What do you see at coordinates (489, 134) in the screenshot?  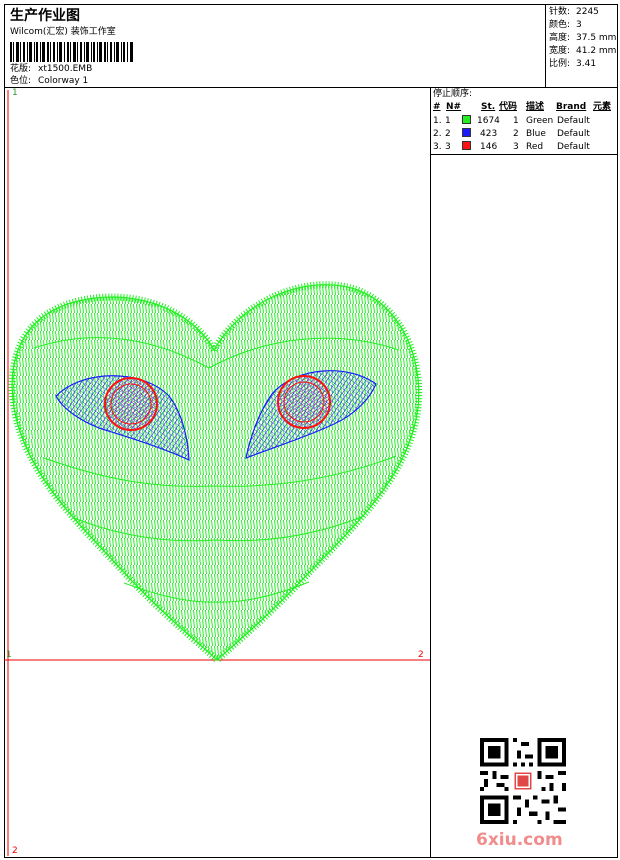 I see `row-stitches: 423` at bounding box center [489, 134].